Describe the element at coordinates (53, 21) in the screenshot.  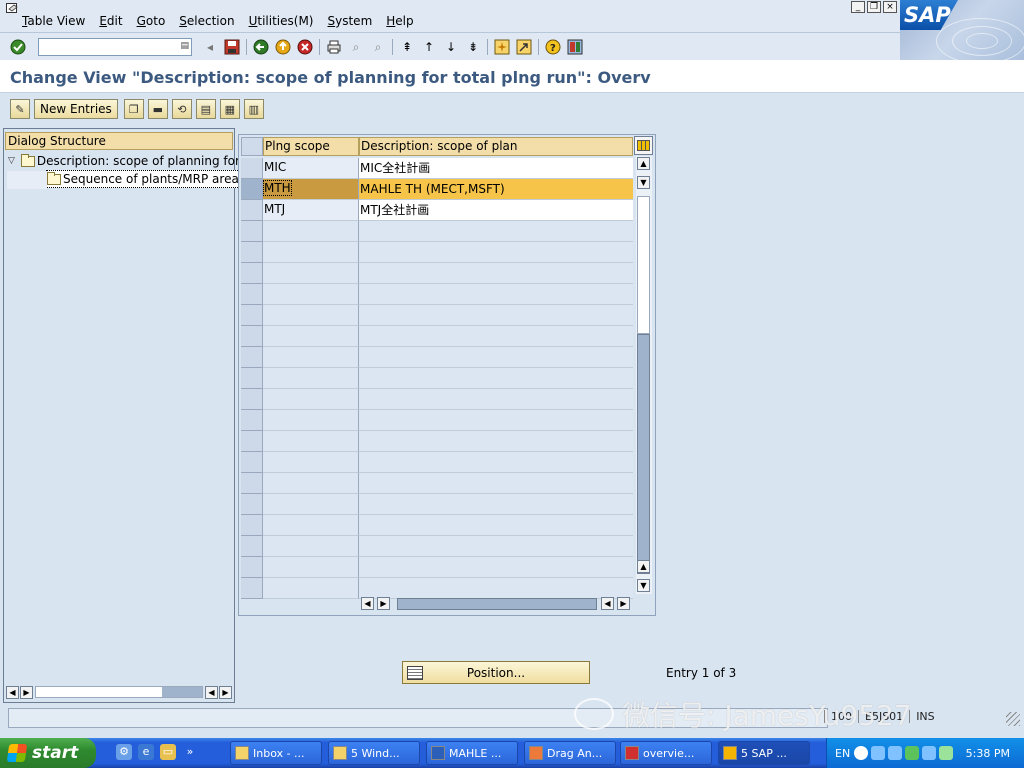
I see `menu-table-view: Table View` at that location.